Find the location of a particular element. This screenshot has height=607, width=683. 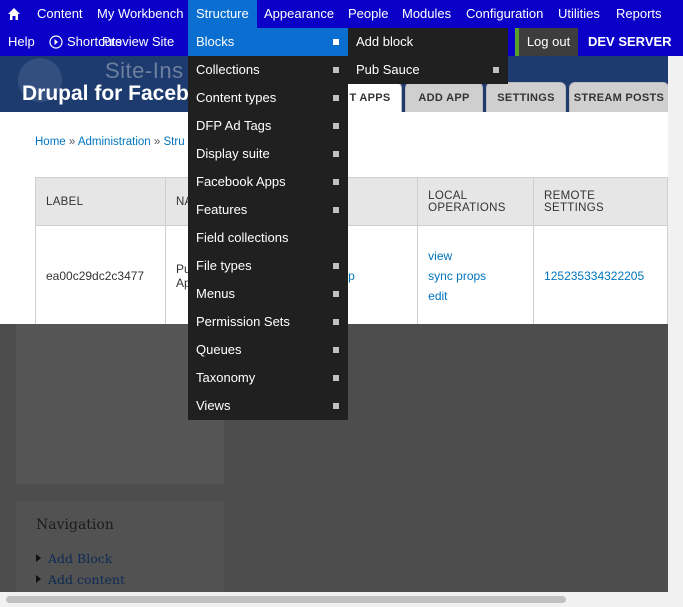

structure-item-label: Menus is located at coordinates (216, 293).